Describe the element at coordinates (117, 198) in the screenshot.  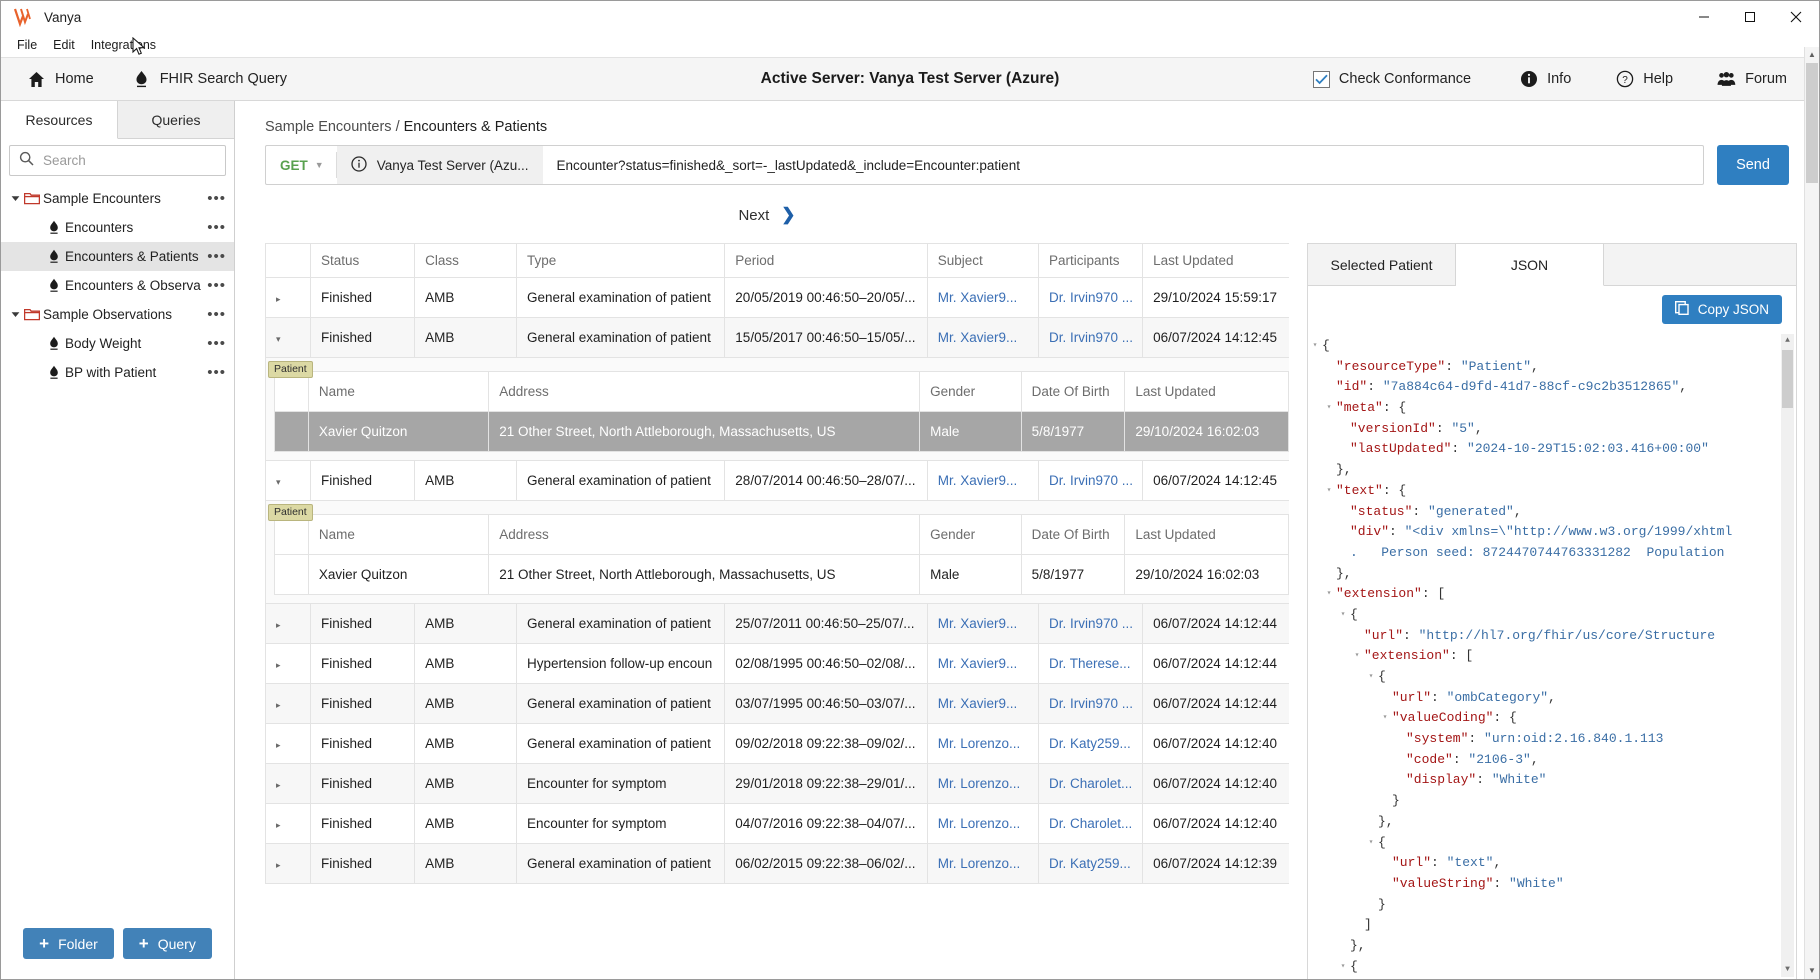
I see `sidebar-item-sample-encounters: Sample Encounters •••` at that location.